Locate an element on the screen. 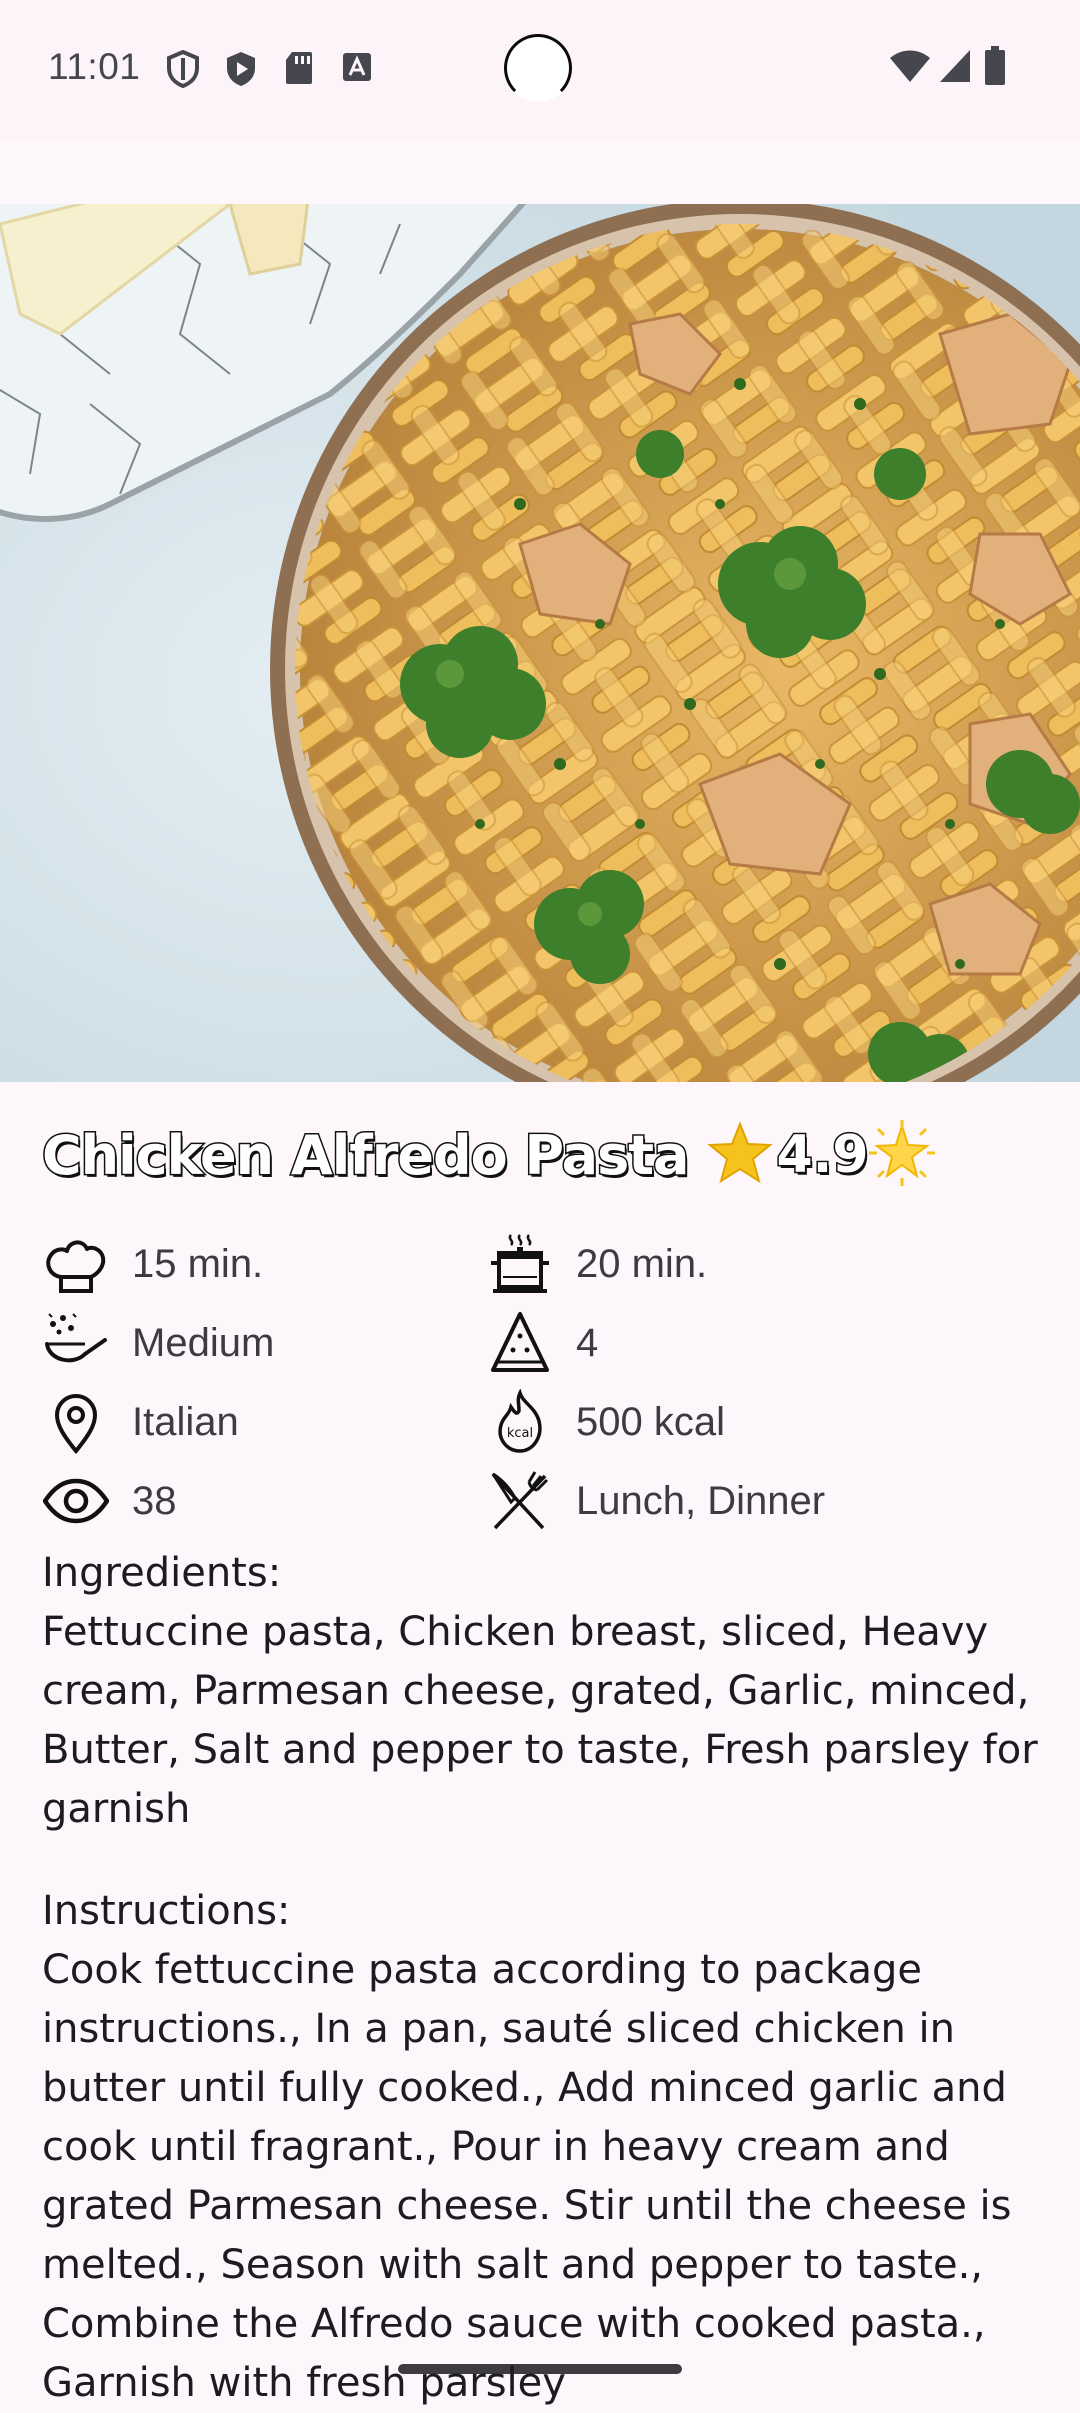  star-icon is located at coordinates (739, 1155).